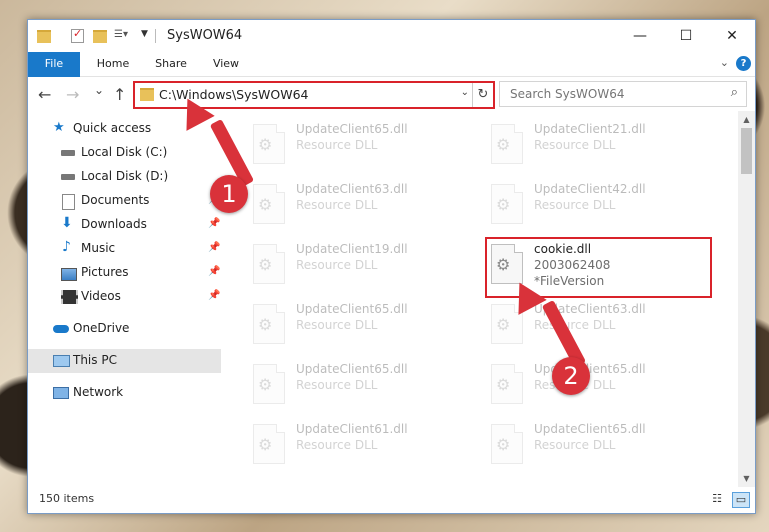 The image size is (769, 532). Describe the element at coordinates (590, 189) in the screenshot. I see `file-name: UpdateClient42.dll` at that location.